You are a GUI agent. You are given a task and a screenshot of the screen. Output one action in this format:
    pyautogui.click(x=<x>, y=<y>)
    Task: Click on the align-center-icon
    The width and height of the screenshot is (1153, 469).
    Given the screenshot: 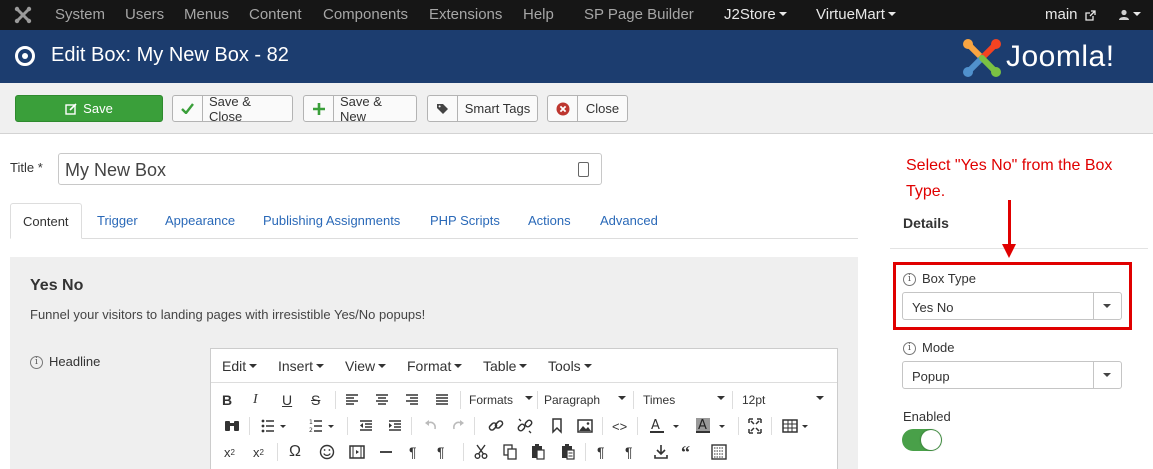 What is the action you would take?
    pyautogui.click(x=382, y=400)
    